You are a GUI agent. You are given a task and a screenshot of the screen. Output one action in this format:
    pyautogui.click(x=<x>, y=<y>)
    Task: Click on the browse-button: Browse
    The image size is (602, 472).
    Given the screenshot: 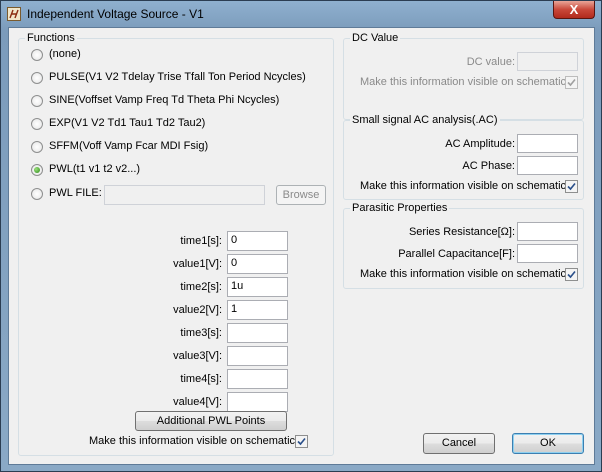 What is the action you would take?
    pyautogui.click(x=301, y=195)
    